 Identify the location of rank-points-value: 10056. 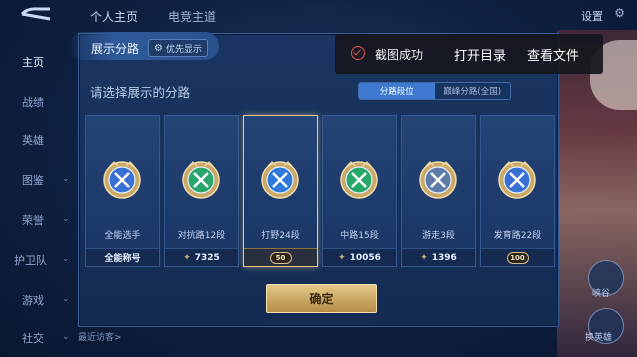
(365, 257).